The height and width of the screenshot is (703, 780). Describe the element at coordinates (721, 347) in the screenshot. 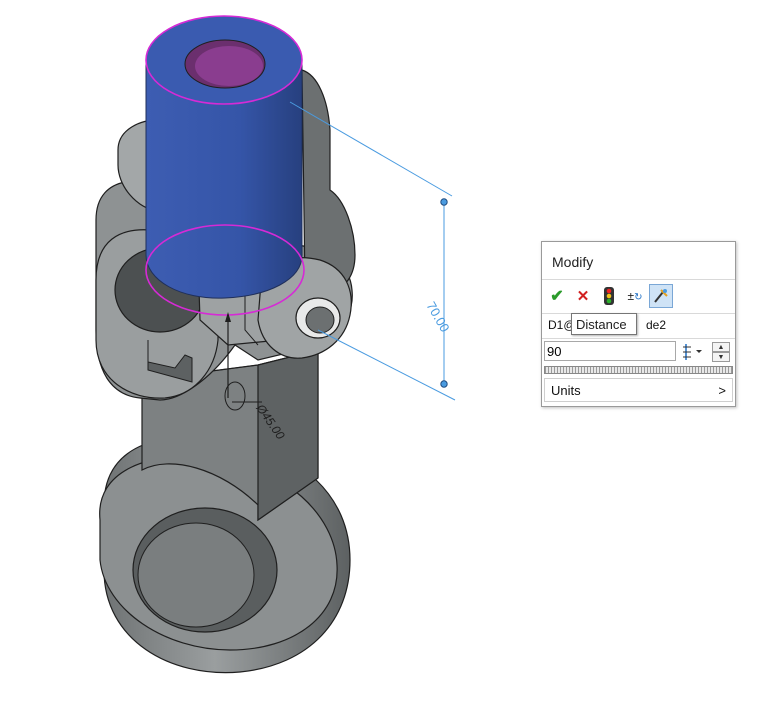

I see `spin-up-button: ▲` at that location.